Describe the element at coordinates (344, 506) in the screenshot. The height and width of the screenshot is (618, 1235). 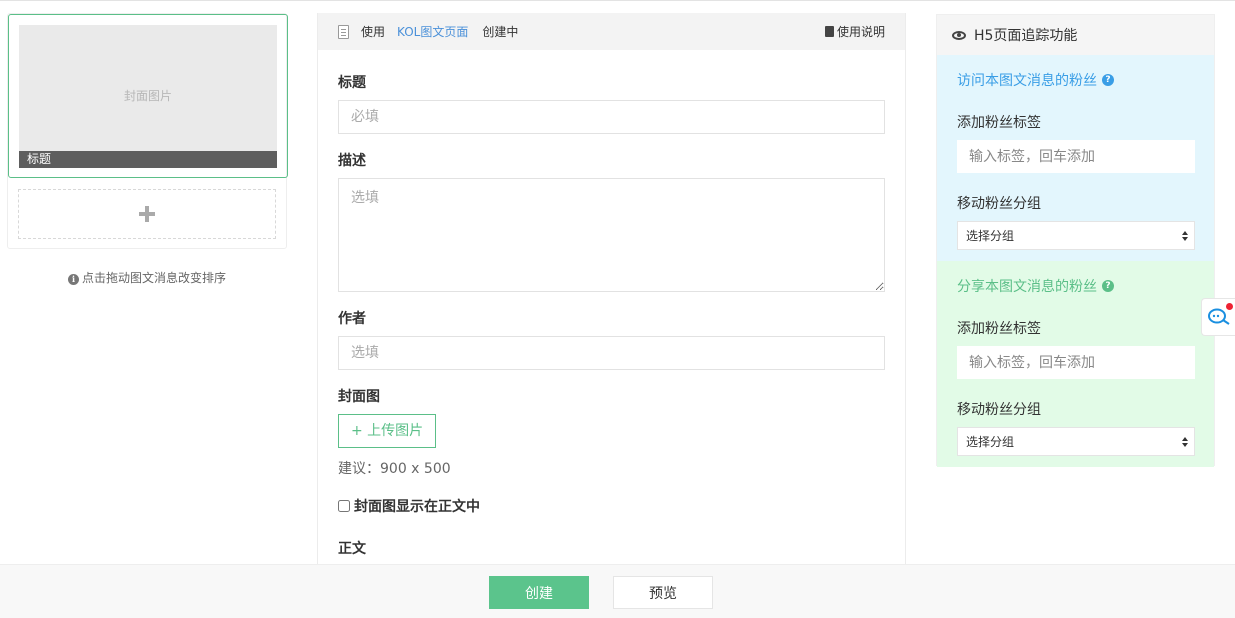
I see `show-cover-checkbox` at that location.